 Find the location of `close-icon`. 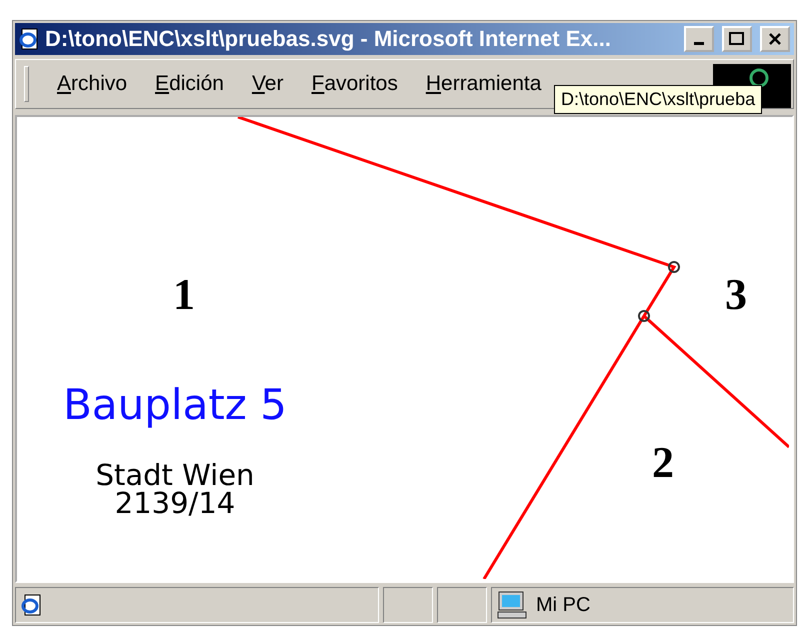

close-icon is located at coordinates (775, 39).